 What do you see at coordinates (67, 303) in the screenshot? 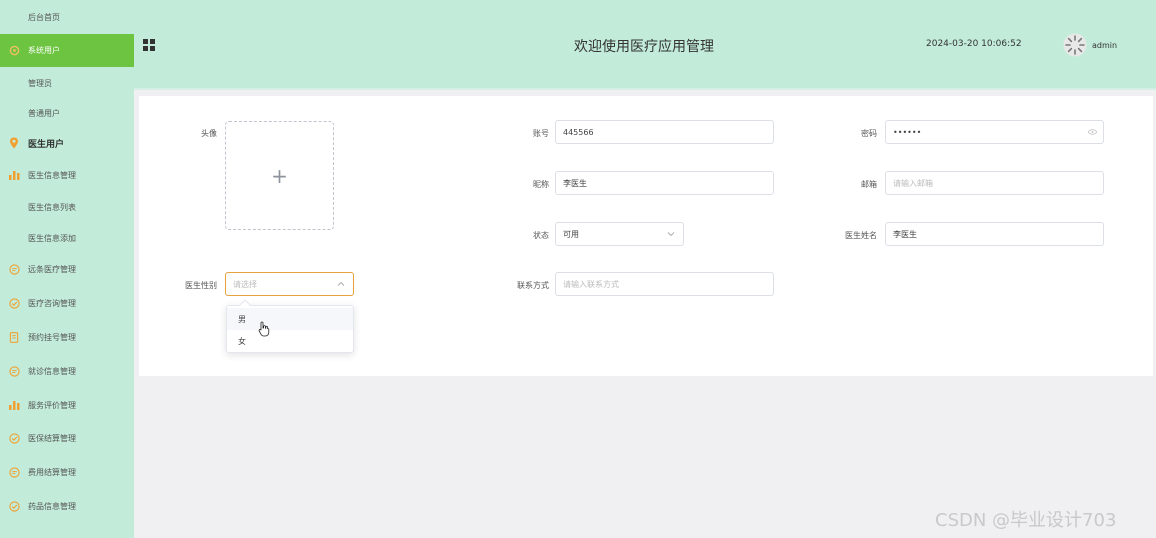
I see `sidebar-item-medical-consult: 医疗咨询管理` at bounding box center [67, 303].